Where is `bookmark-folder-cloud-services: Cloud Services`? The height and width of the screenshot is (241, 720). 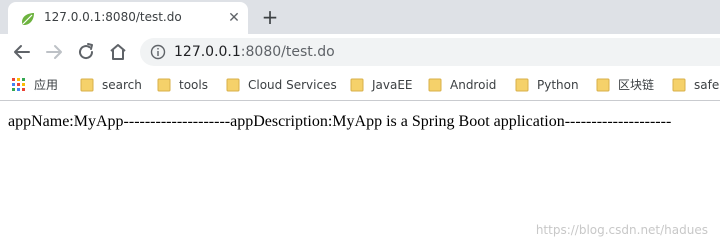 bookmark-folder-cloud-services: Cloud Services is located at coordinates (286, 85).